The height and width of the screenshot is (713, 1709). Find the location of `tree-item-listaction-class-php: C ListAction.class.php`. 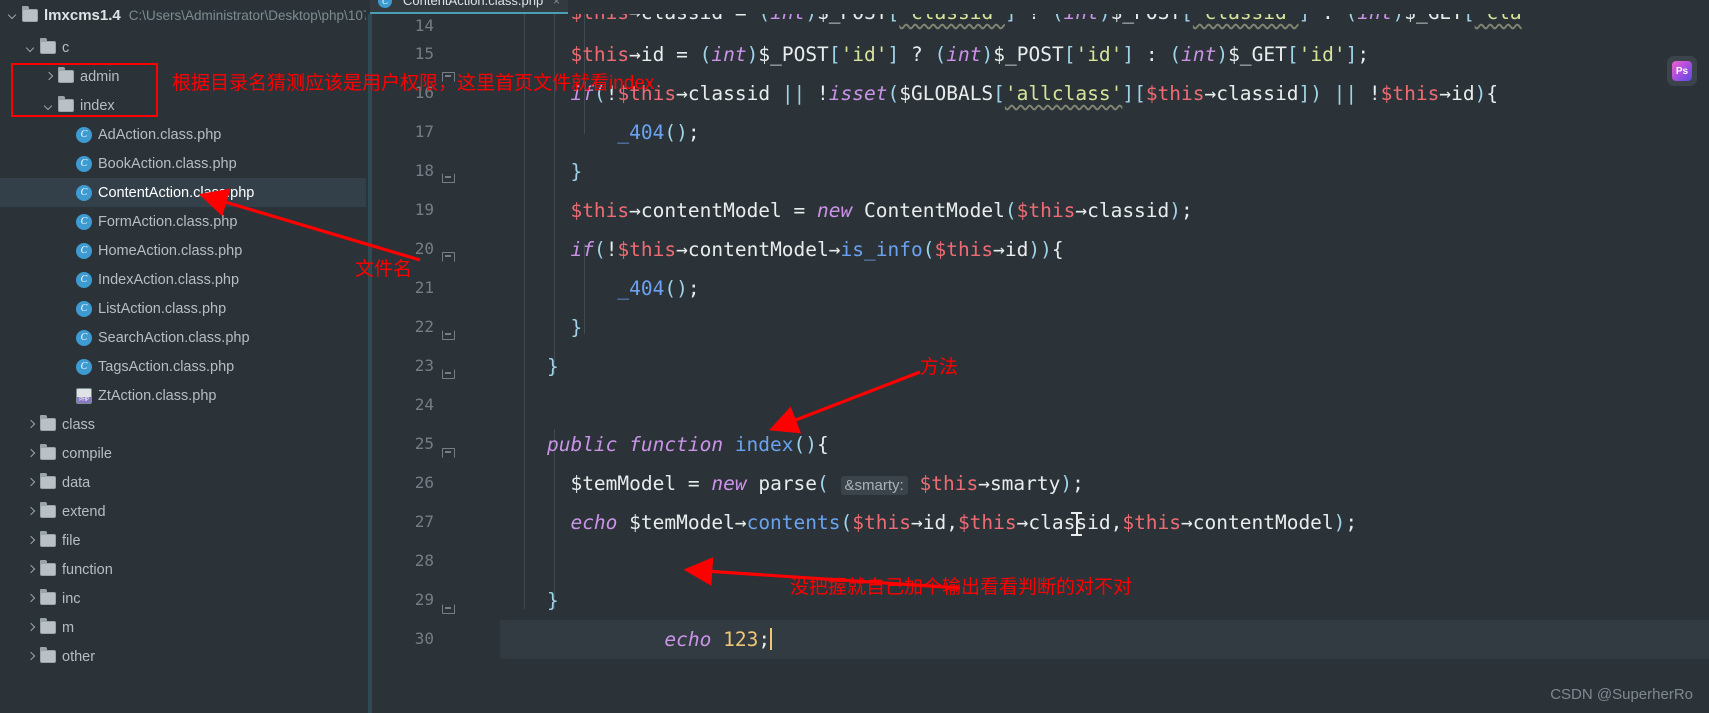

tree-item-listaction-class-php: C ListAction.class.php is located at coordinates (183, 308).